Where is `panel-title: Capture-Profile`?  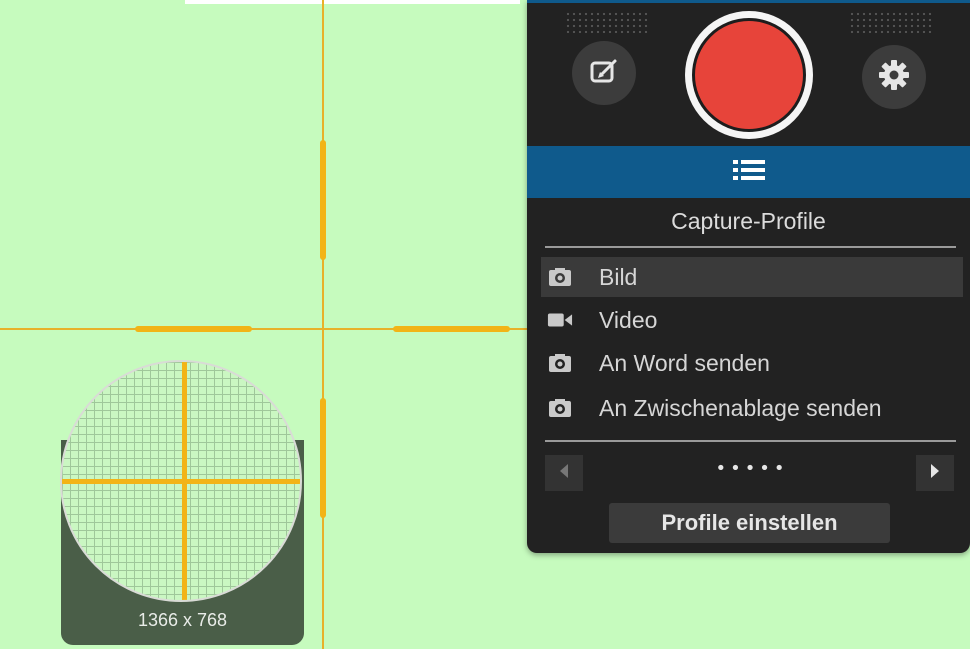 panel-title: Capture-Profile is located at coordinates (748, 221).